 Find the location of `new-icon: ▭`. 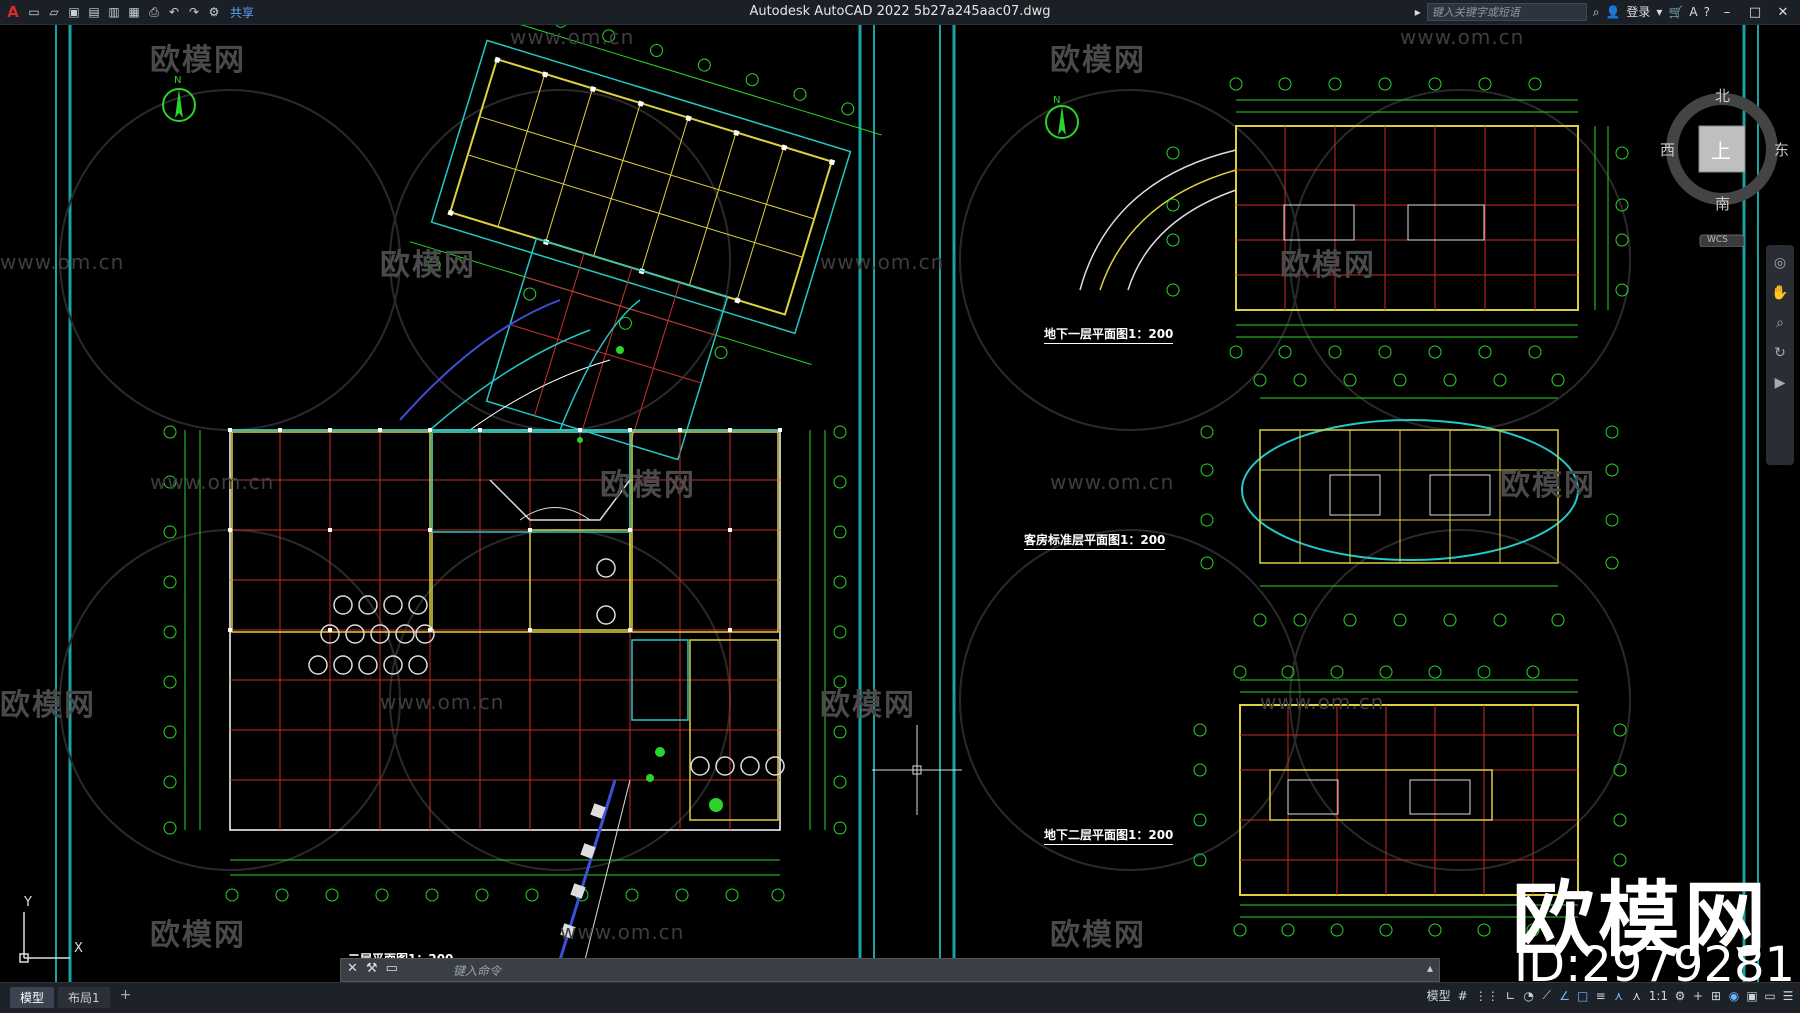

new-icon: ▭ is located at coordinates (34, 12).